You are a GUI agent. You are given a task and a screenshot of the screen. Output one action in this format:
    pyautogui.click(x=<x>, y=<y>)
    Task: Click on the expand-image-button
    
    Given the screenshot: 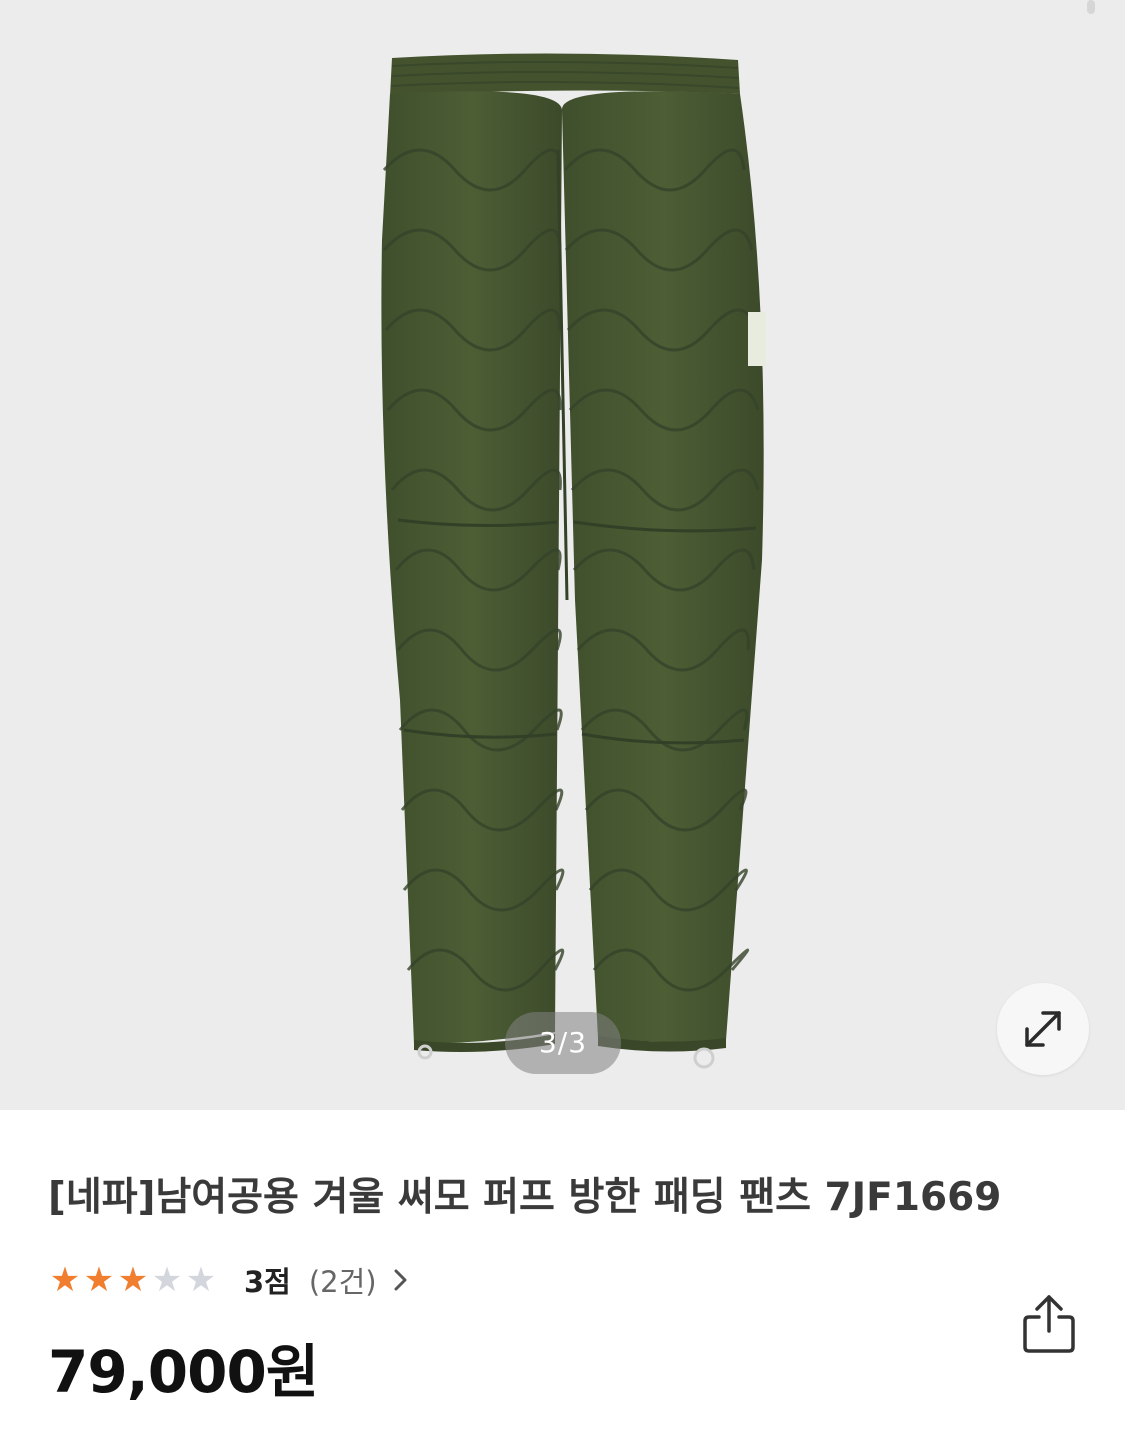 What is the action you would take?
    pyautogui.click(x=1043, y=1029)
    